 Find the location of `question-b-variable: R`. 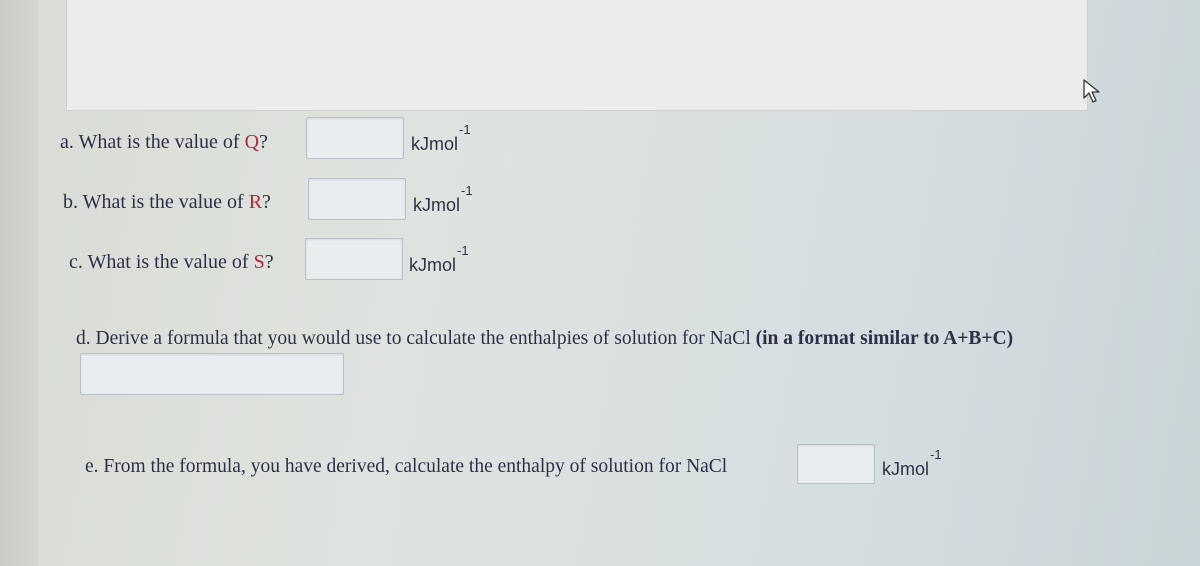

question-b-variable: R is located at coordinates (255, 202).